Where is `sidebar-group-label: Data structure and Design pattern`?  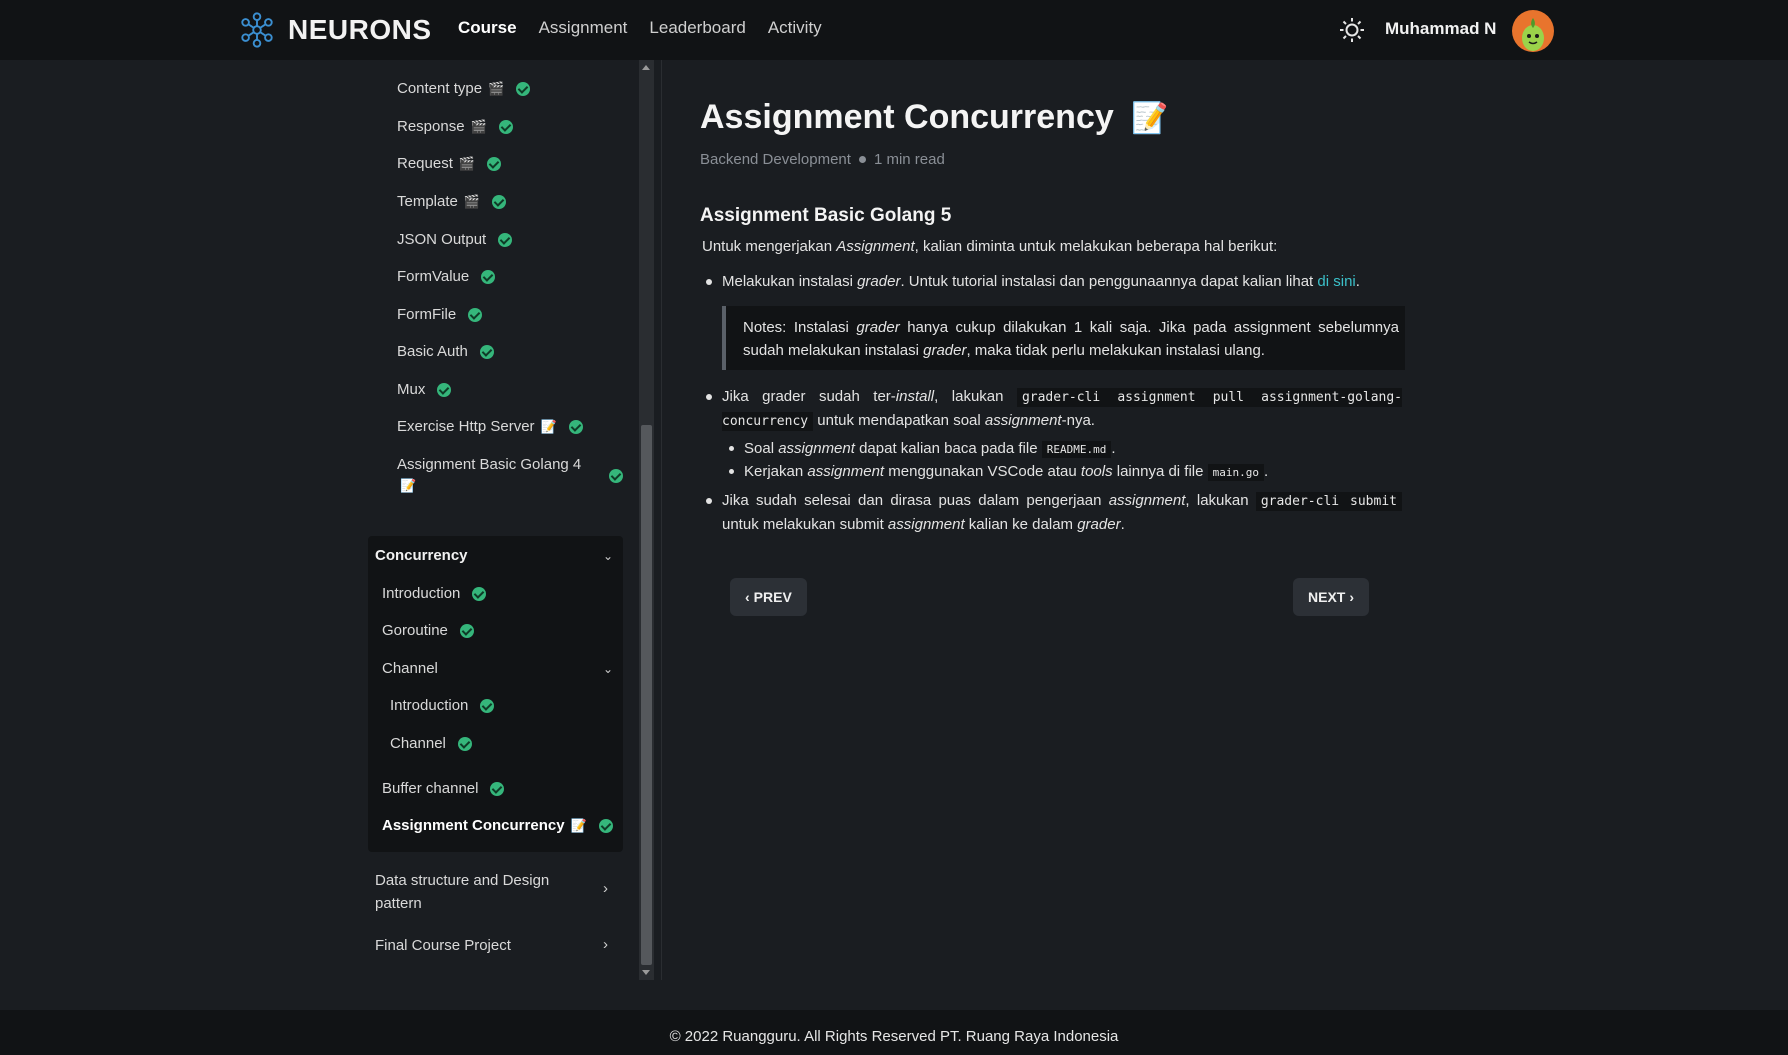
sidebar-group-label: Data structure and Design pattern is located at coordinates (462, 892).